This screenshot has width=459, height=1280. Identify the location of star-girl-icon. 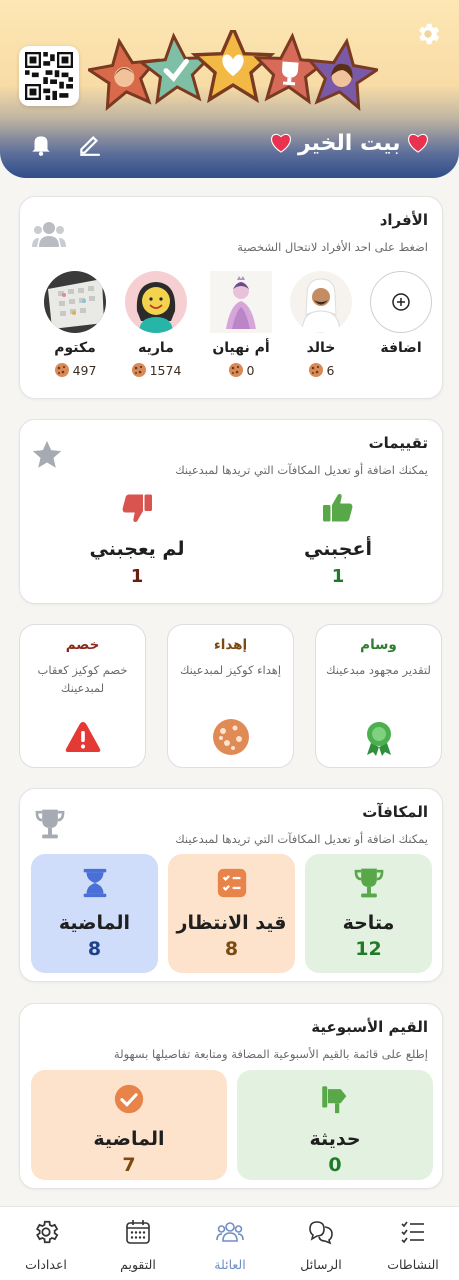
(340, 73).